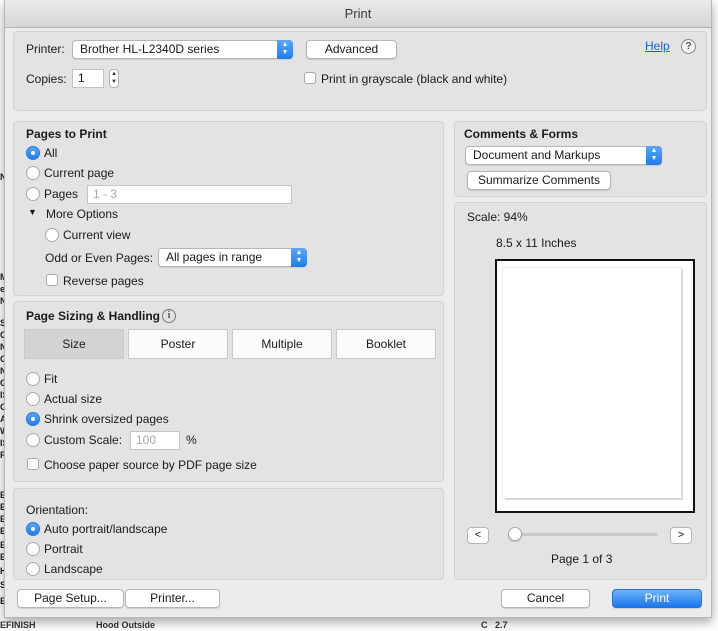 Image resolution: width=718 pixels, height=631 pixels. What do you see at coordinates (497, 217) in the screenshot?
I see `scale-readout: Scale: 94%` at bounding box center [497, 217].